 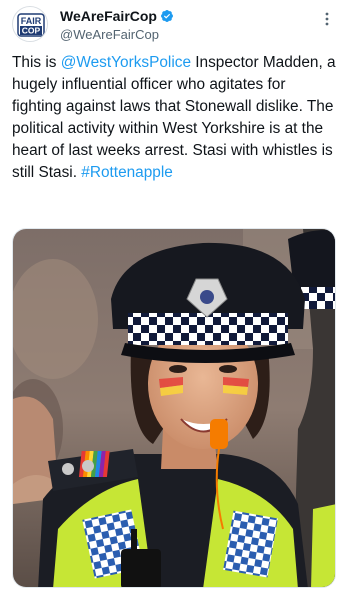 I want to click on mention-link: @WestYorksPolice, so click(x=126, y=62).